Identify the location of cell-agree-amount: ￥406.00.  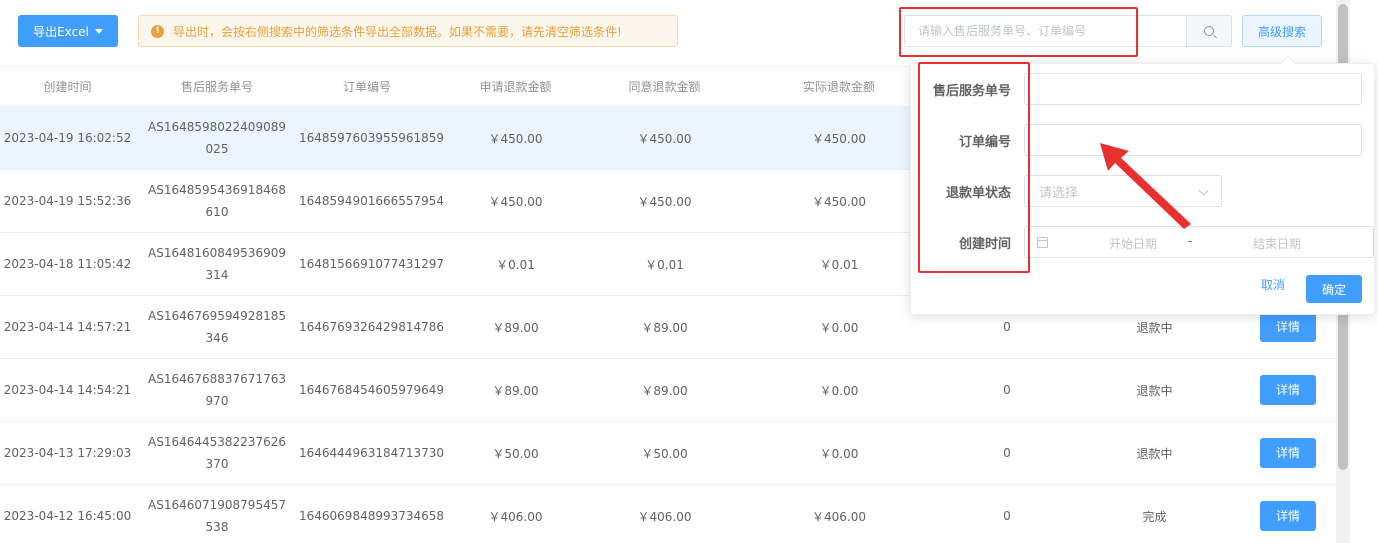
(664, 516).